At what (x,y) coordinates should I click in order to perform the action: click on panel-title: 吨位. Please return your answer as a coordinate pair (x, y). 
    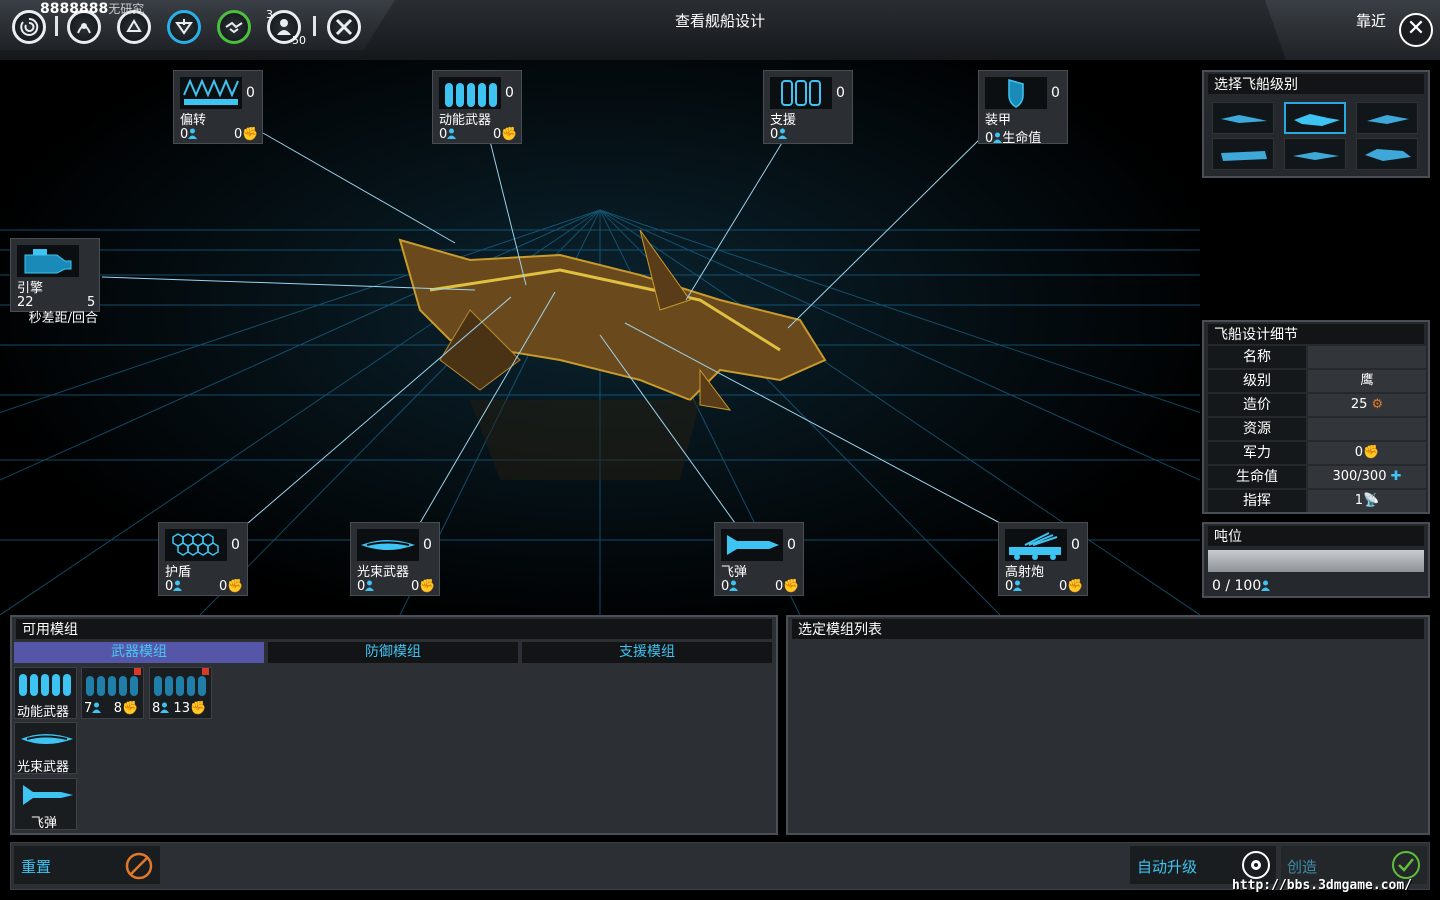
    Looking at the image, I should click on (1316, 536).